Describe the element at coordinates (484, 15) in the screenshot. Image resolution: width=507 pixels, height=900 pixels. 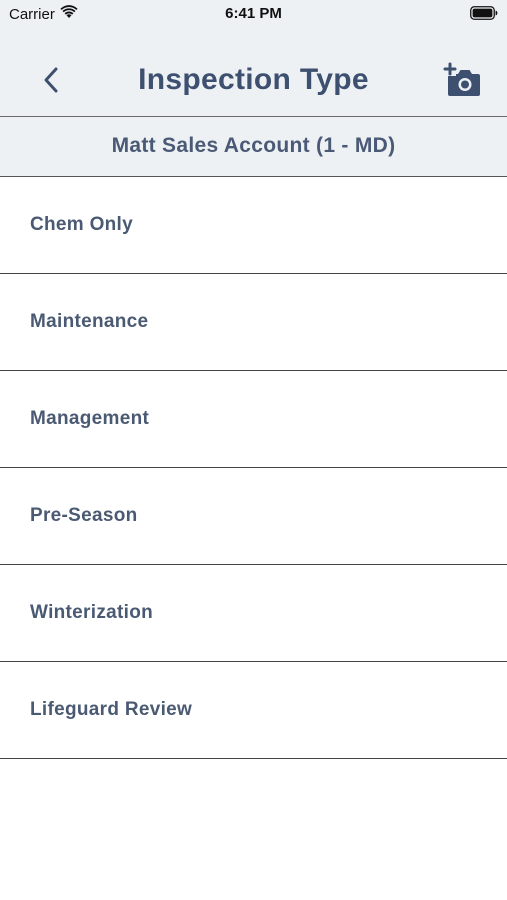
I see `battery-icon` at that location.